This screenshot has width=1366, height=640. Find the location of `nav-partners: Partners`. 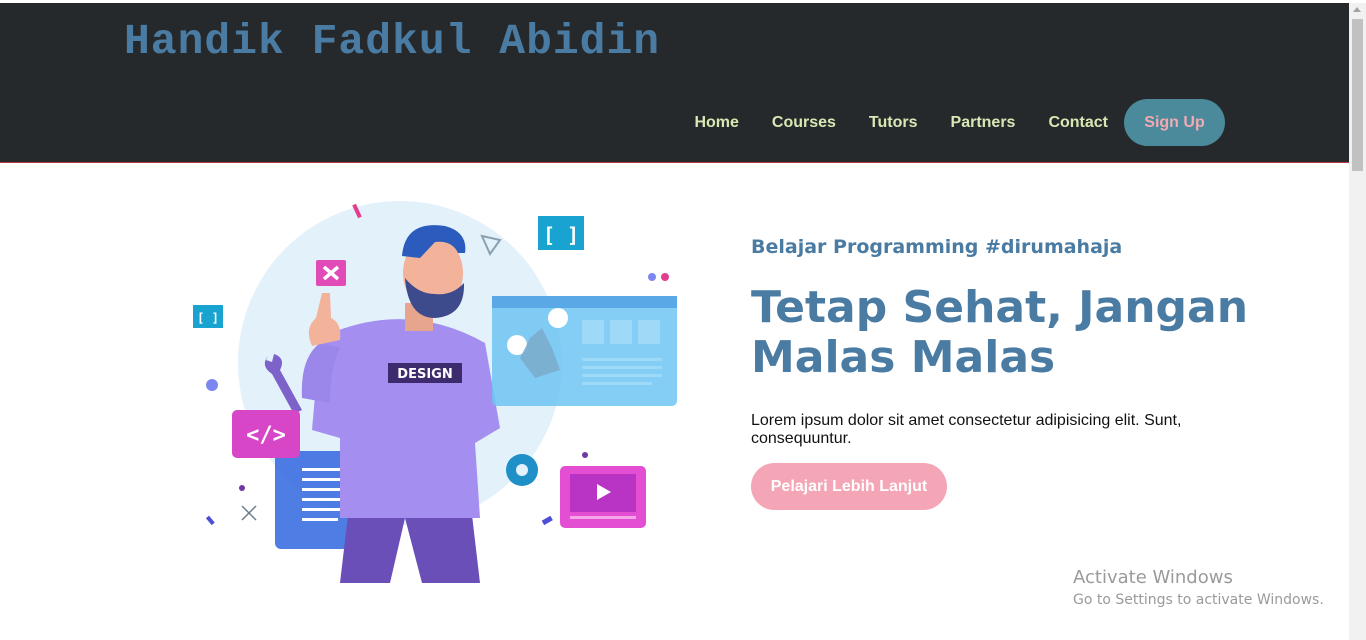

nav-partners: Partners is located at coordinates (983, 123).